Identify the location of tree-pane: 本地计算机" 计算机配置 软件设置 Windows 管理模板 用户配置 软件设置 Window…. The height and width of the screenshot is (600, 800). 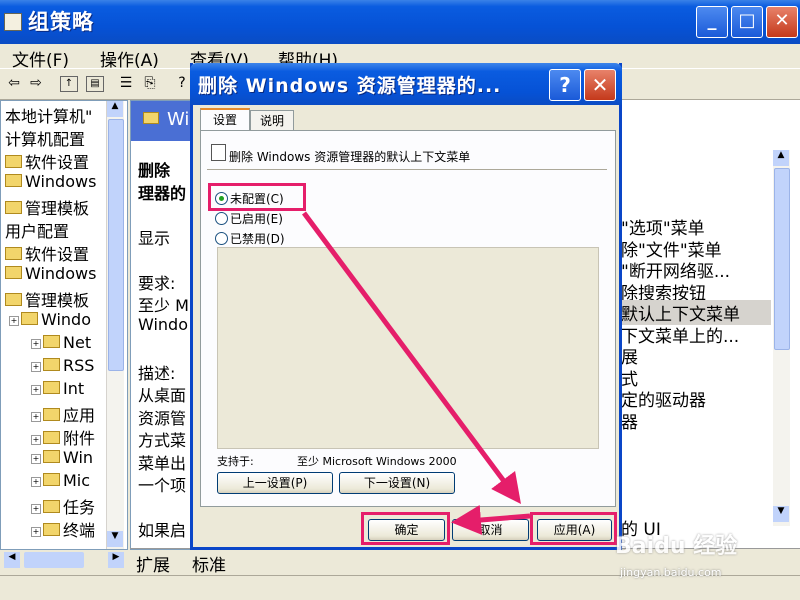
(64, 325).